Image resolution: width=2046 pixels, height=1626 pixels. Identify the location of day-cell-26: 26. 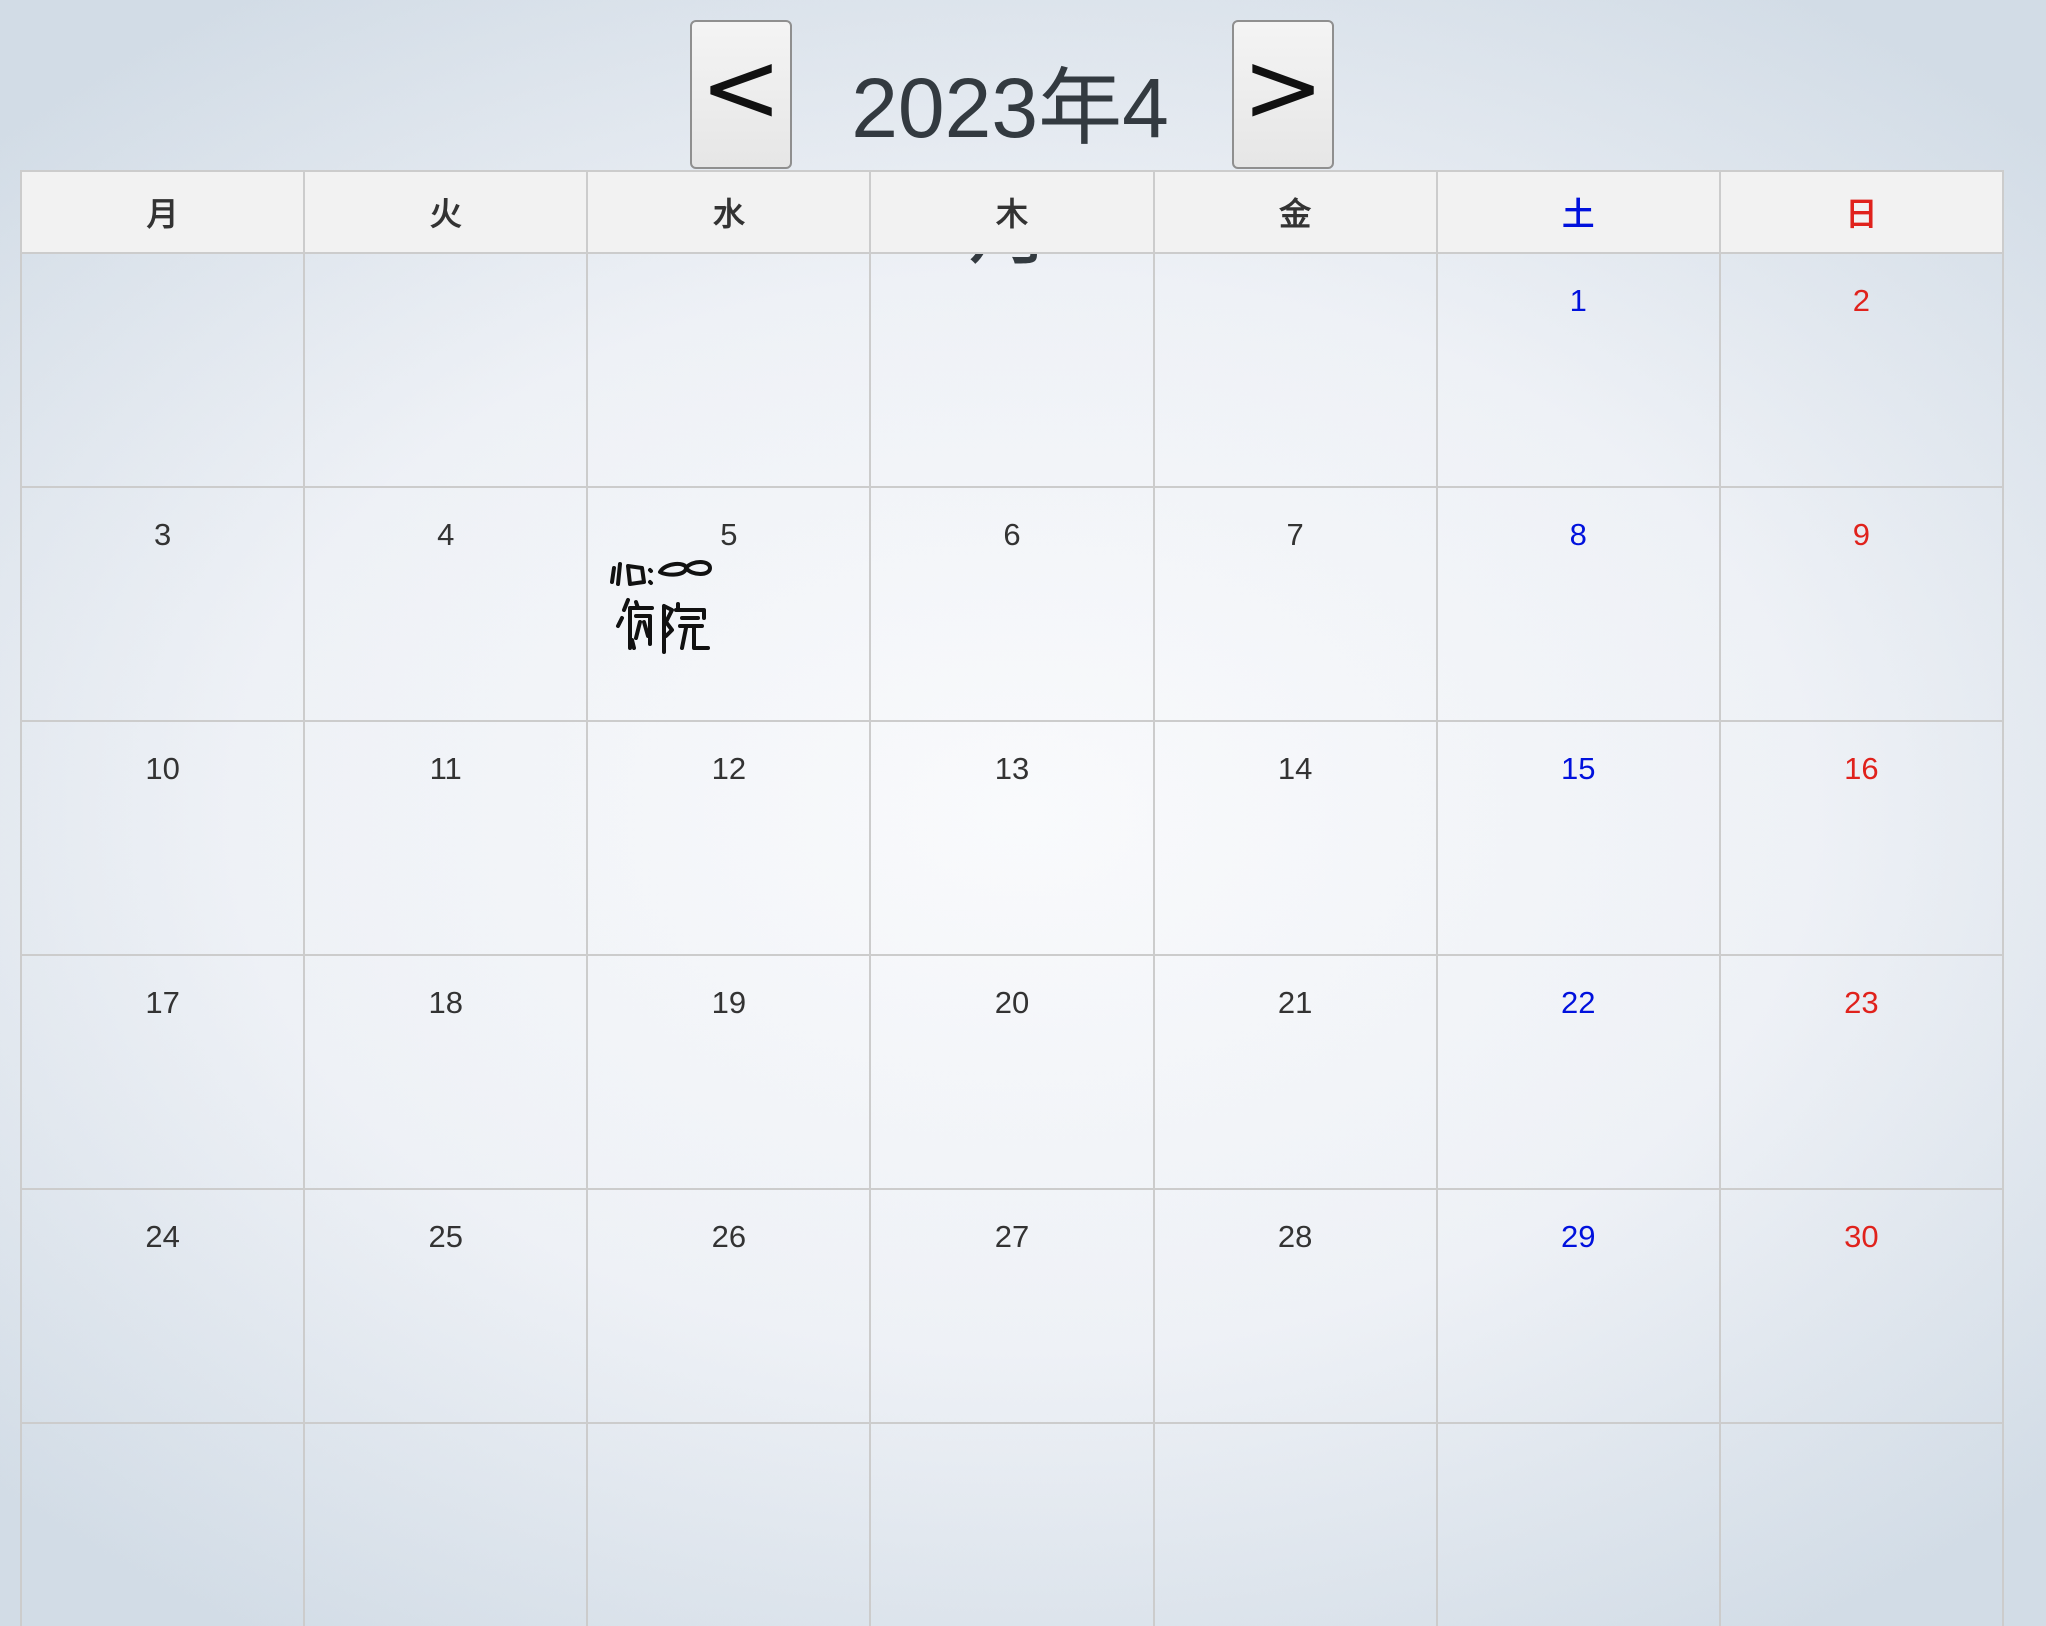
(729, 1306).